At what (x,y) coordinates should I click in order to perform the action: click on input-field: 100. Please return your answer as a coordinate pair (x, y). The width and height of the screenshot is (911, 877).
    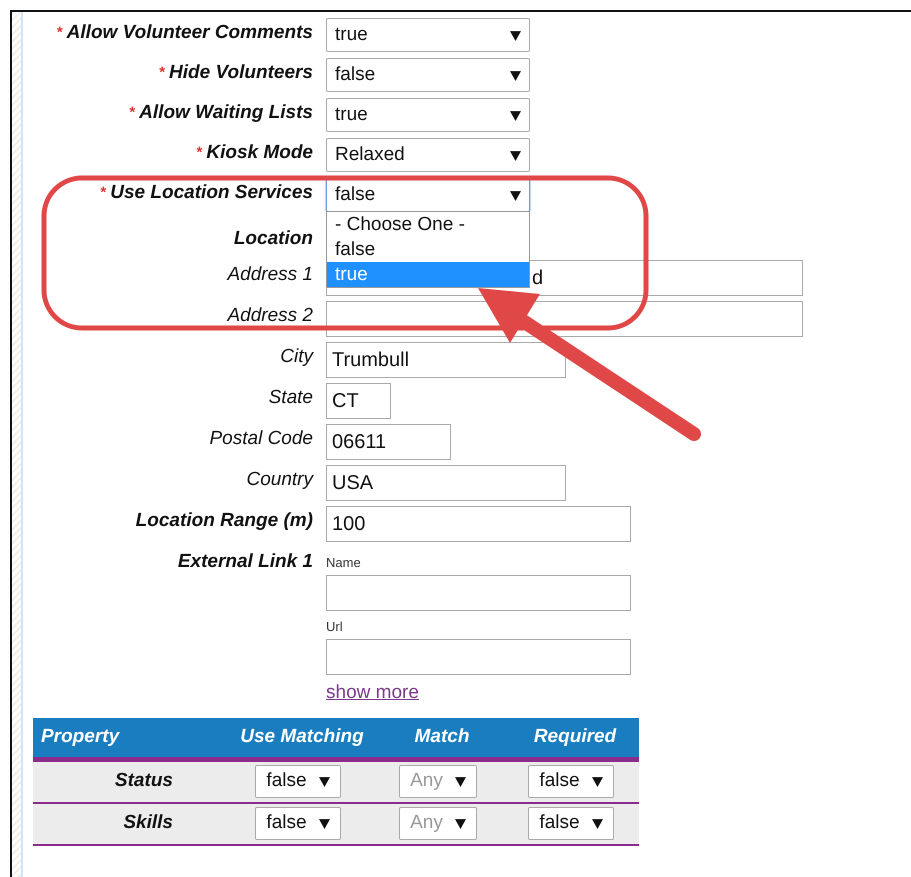
    Looking at the image, I should click on (478, 524).